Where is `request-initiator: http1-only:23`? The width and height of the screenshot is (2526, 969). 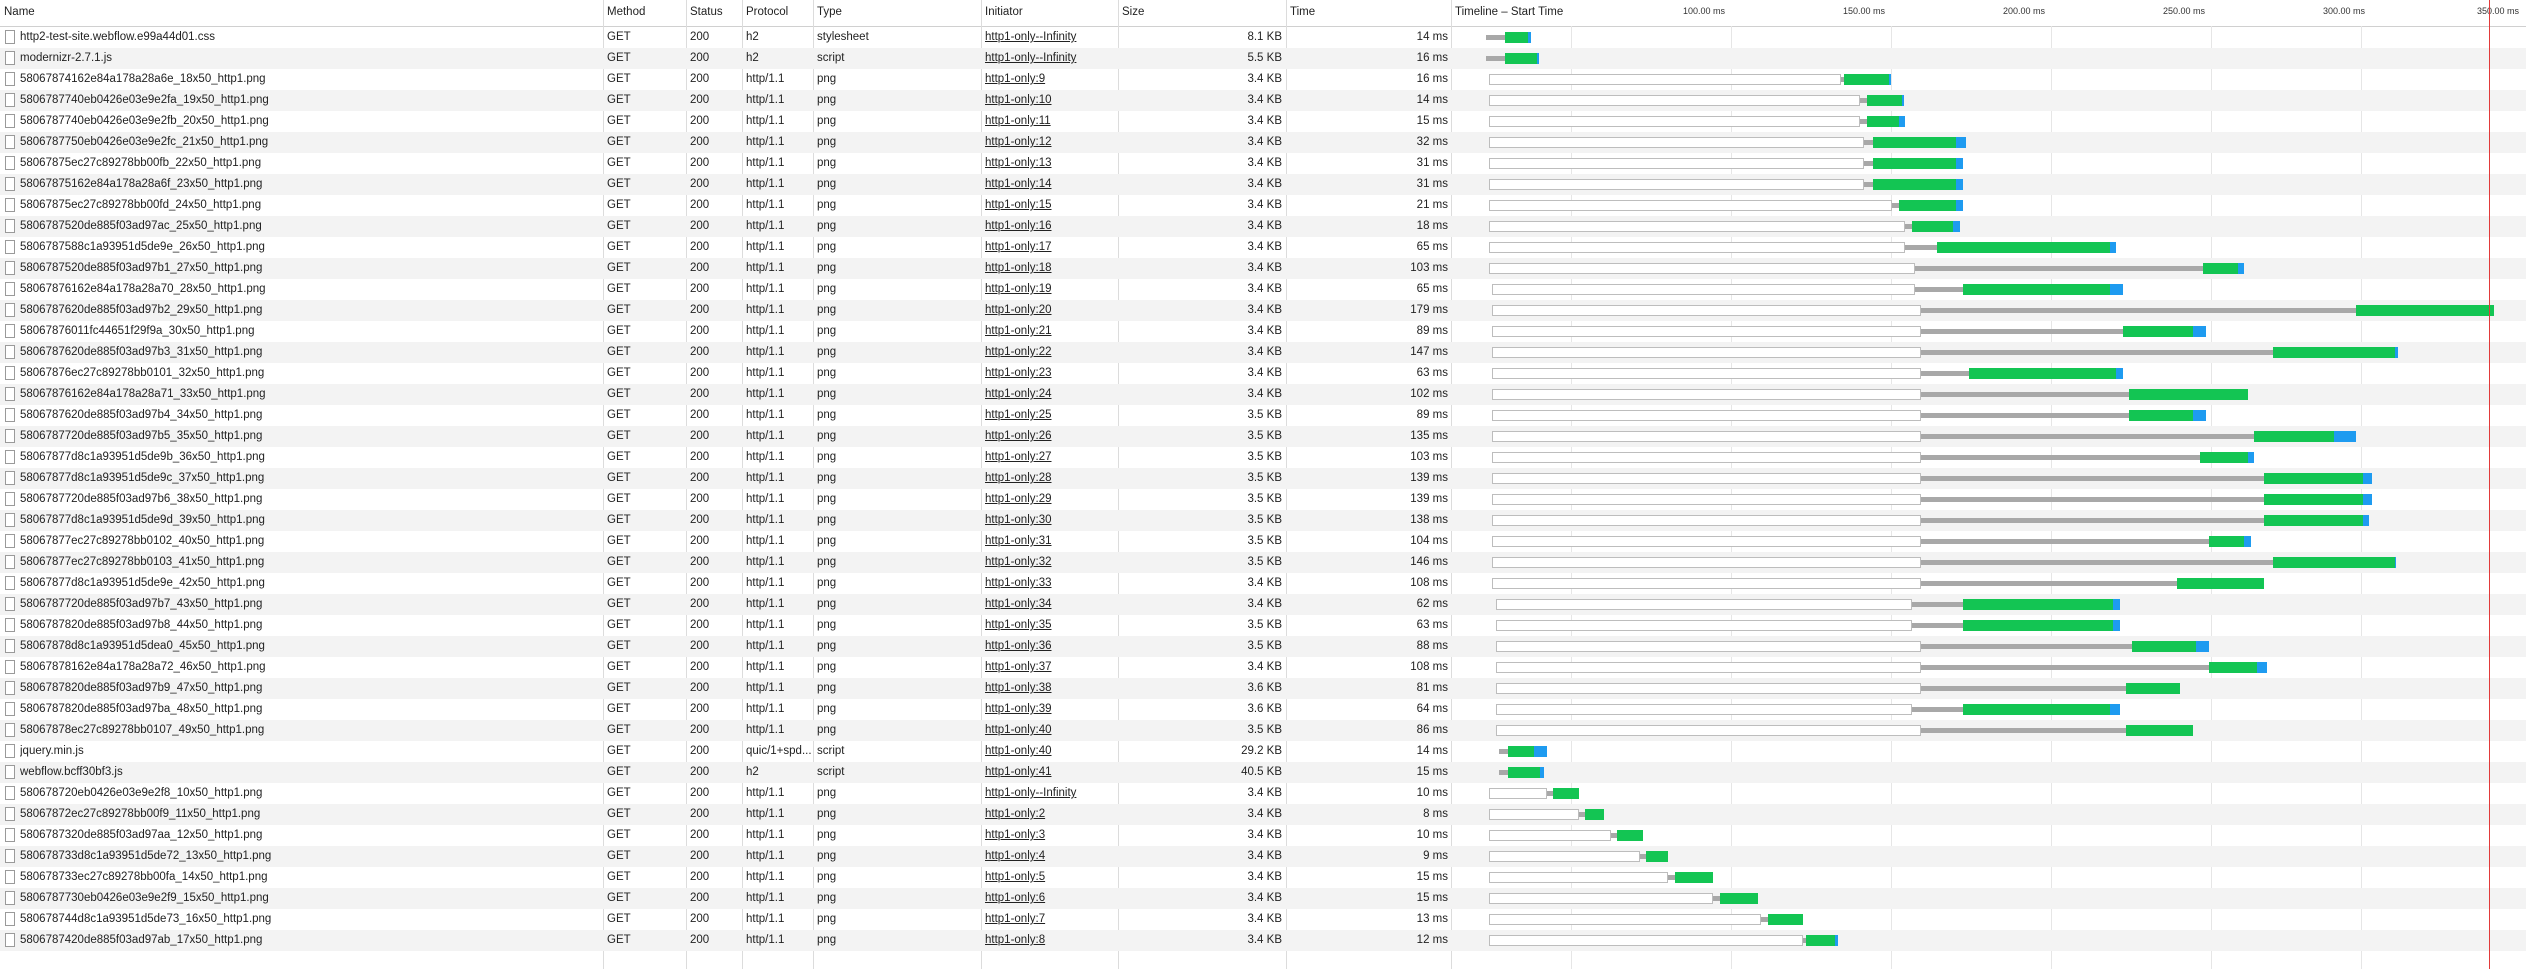 request-initiator: http1-only:23 is located at coordinates (1050, 373).